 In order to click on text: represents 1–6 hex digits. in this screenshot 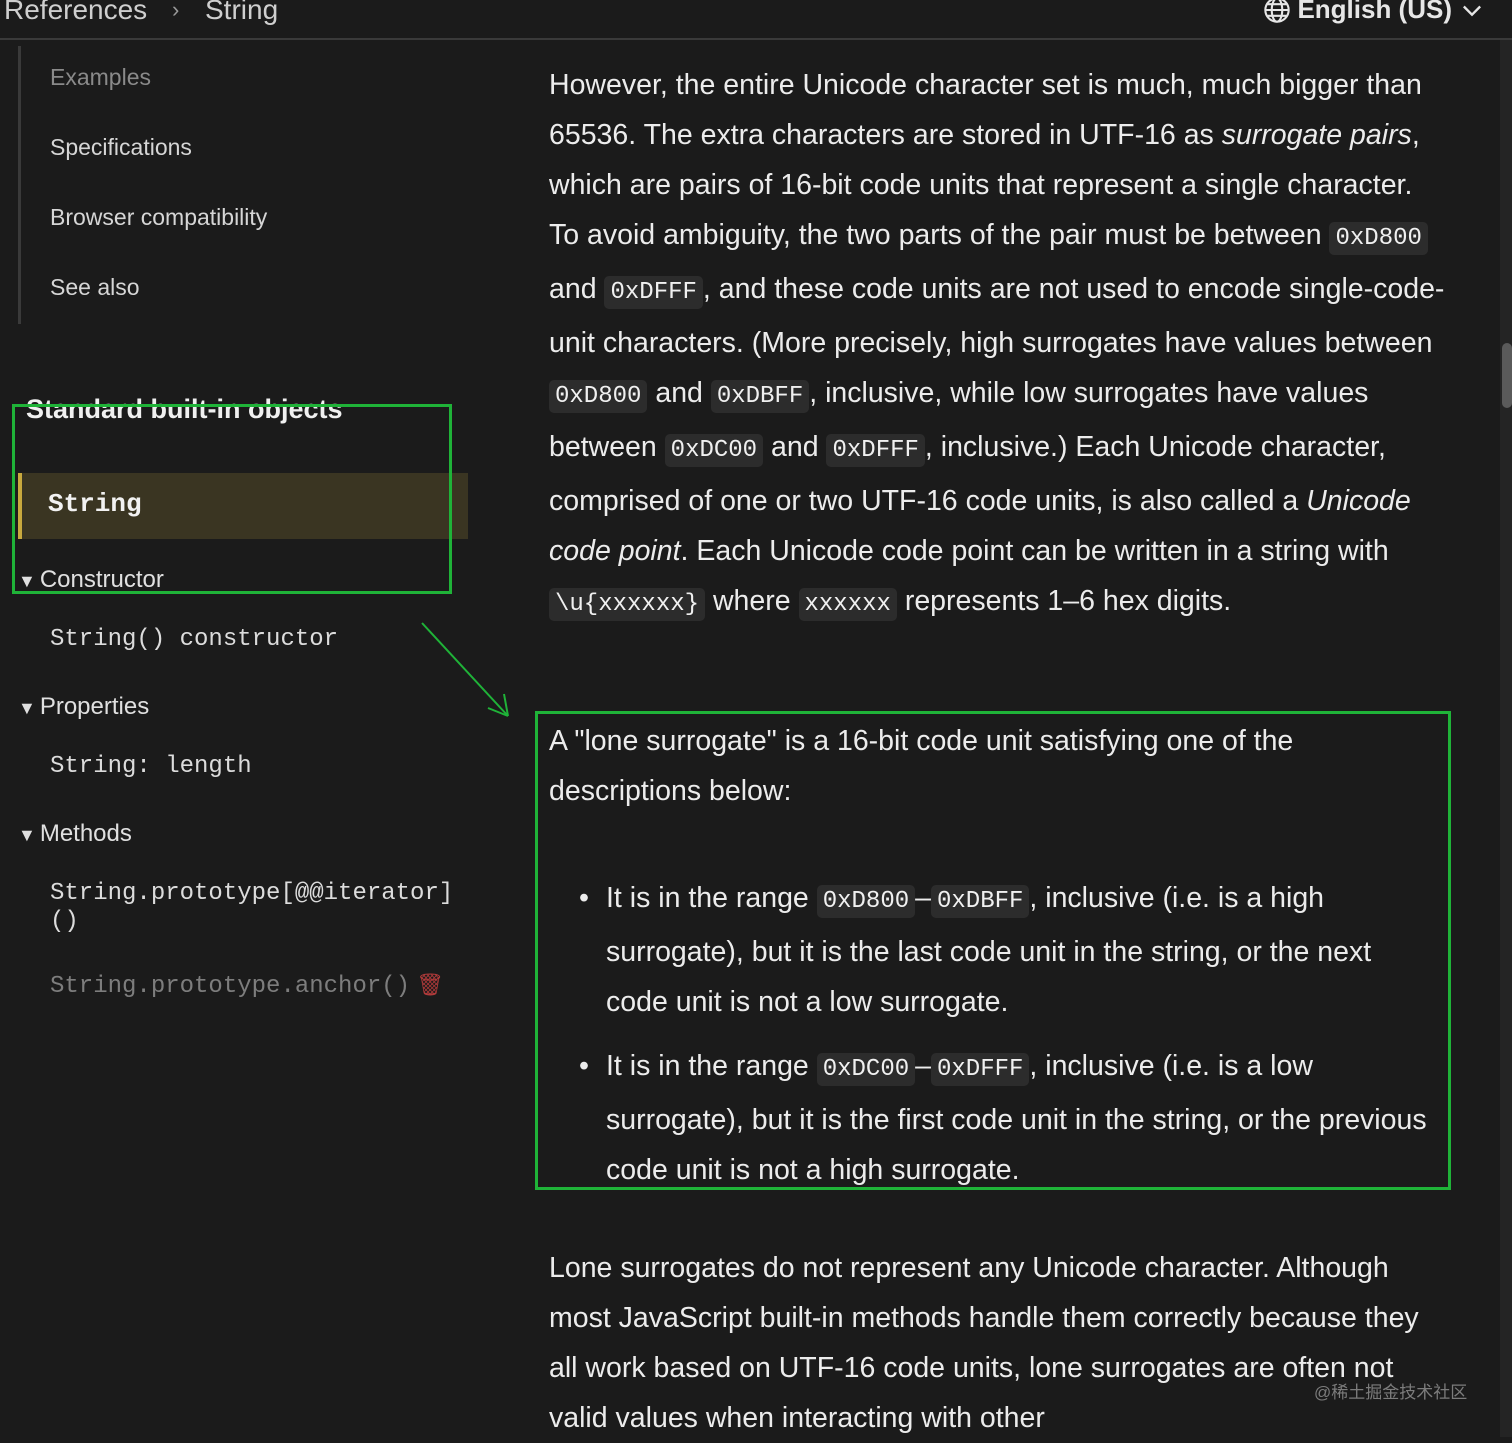, I will do `click(1064, 601)`.